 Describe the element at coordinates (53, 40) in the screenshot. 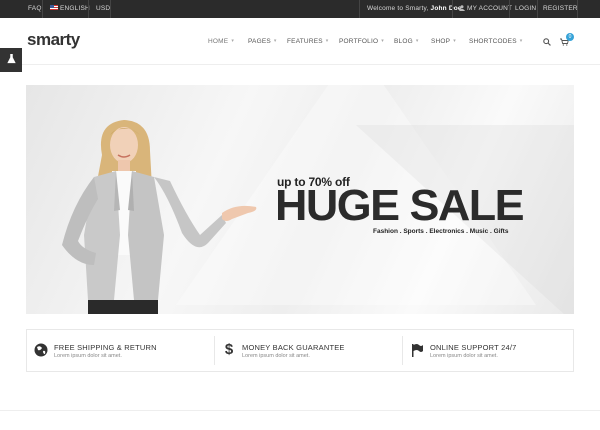

I see `site-logo: smarty` at that location.